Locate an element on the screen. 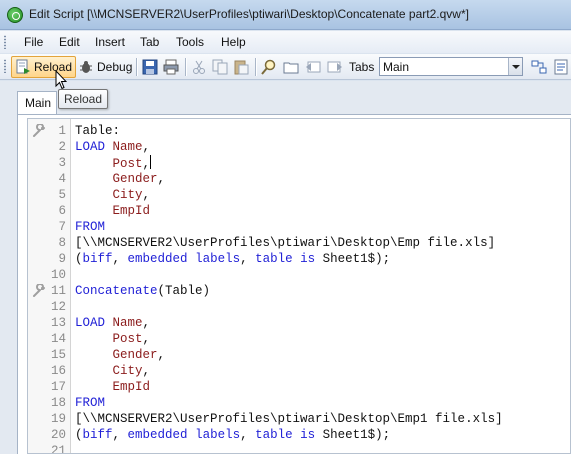  line-number: 15 is located at coordinates (58, 355).